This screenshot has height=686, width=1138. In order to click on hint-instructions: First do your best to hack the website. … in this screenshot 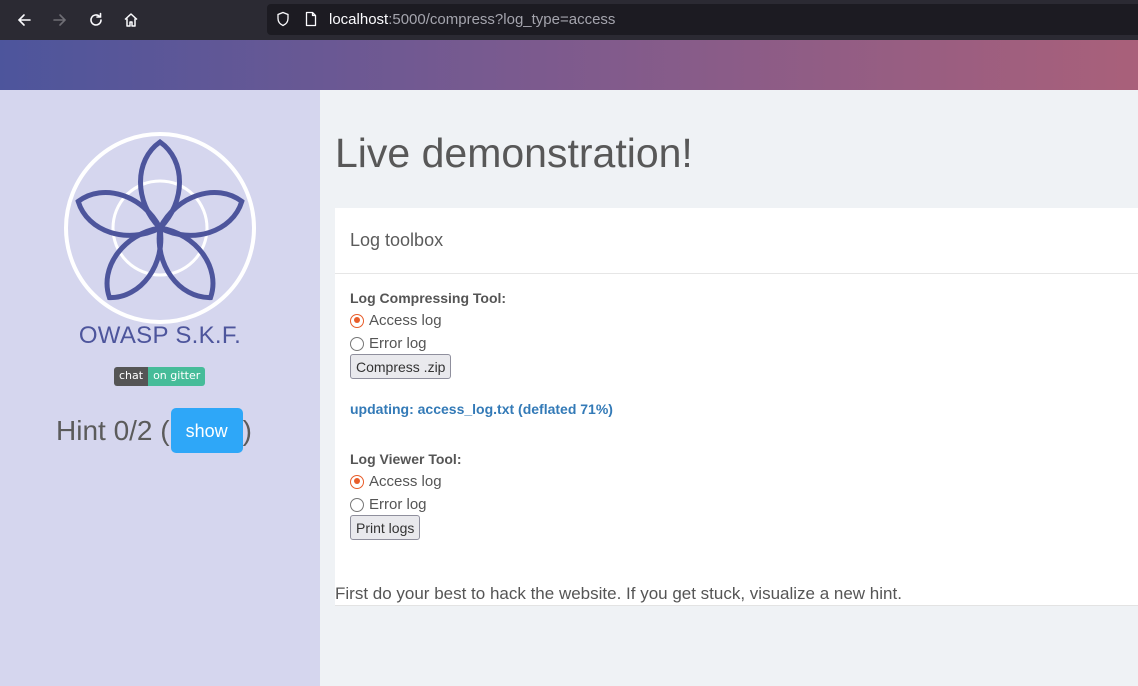, I will do `click(618, 593)`.